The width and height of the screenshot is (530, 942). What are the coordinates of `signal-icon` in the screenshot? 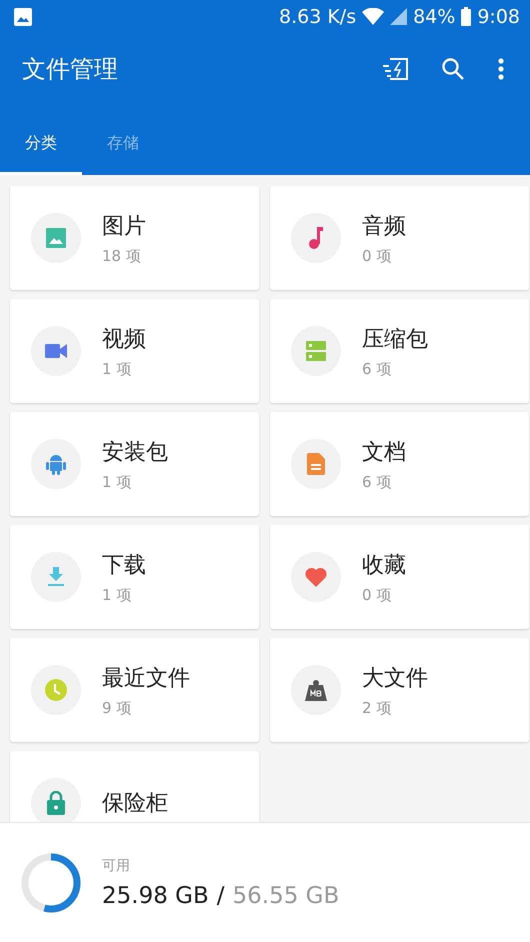 It's located at (399, 16).